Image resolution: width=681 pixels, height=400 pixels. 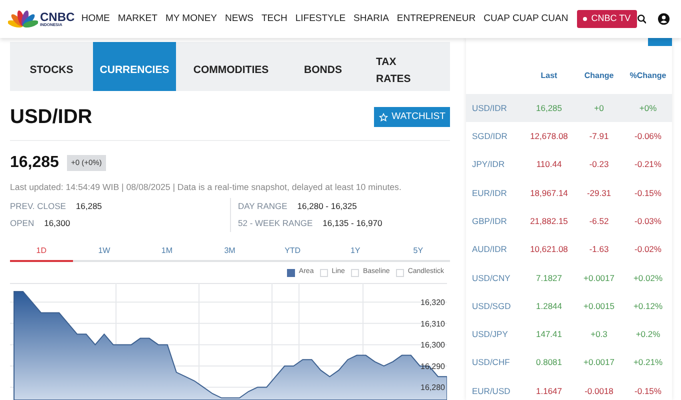 I want to click on period-tab: 5Y, so click(x=418, y=252).